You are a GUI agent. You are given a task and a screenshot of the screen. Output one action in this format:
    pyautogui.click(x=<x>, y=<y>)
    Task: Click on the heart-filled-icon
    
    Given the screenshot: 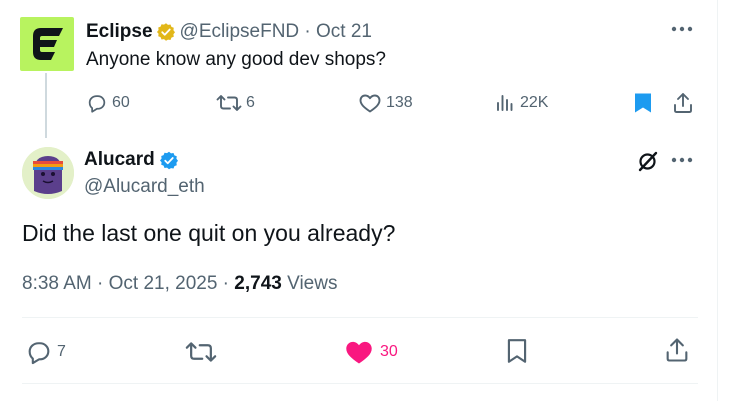 What is the action you would take?
    pyautogui.click(x=359, y=352)
    